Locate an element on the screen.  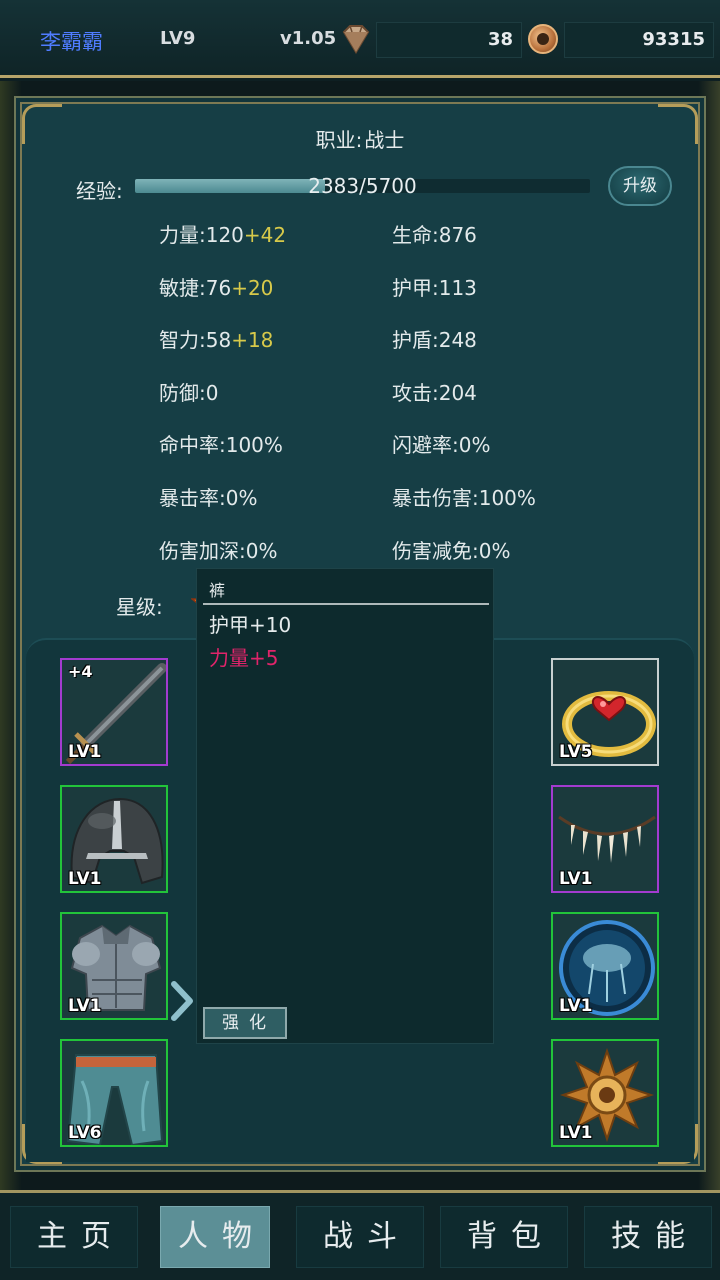
job-label: 职业: is located at coordinates (339, 140).